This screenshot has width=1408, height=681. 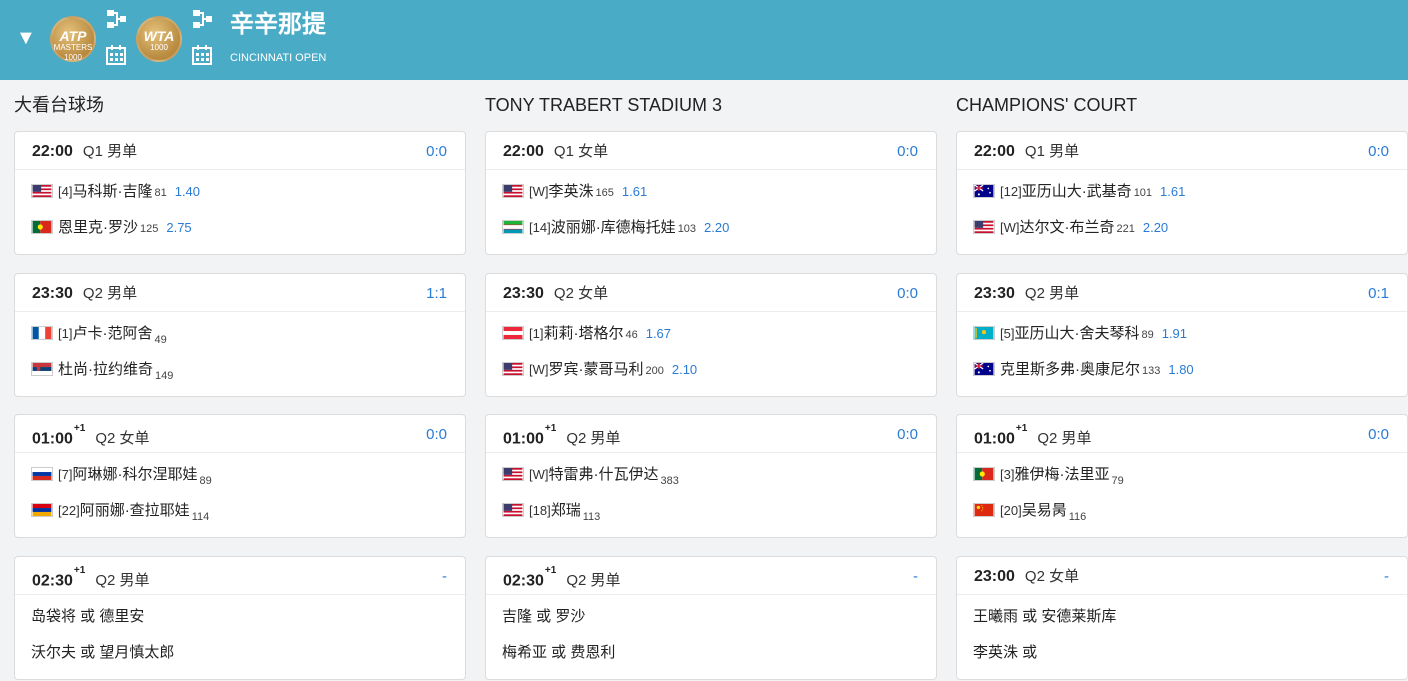 What do you see at coordinates (1080, 334) in the screenshot?
I see `player-row: [5]亚历山大·舍夫琴科 89 1.91` at bounding box center [1080, 334].